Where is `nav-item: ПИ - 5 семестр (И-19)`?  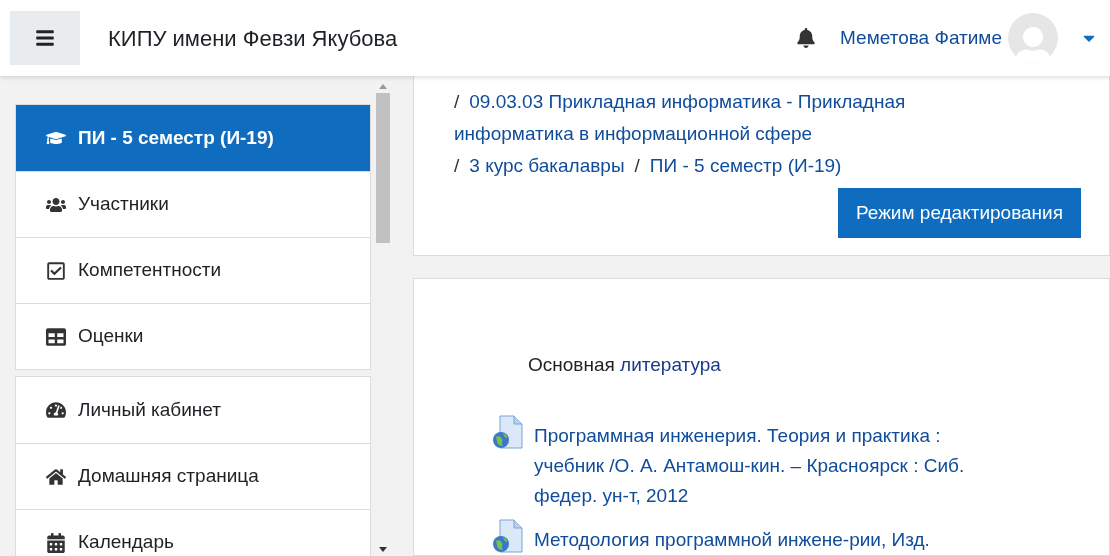
nav-item: ПИ - 5 семестр (И-19) is located at coordinates (193, 138).